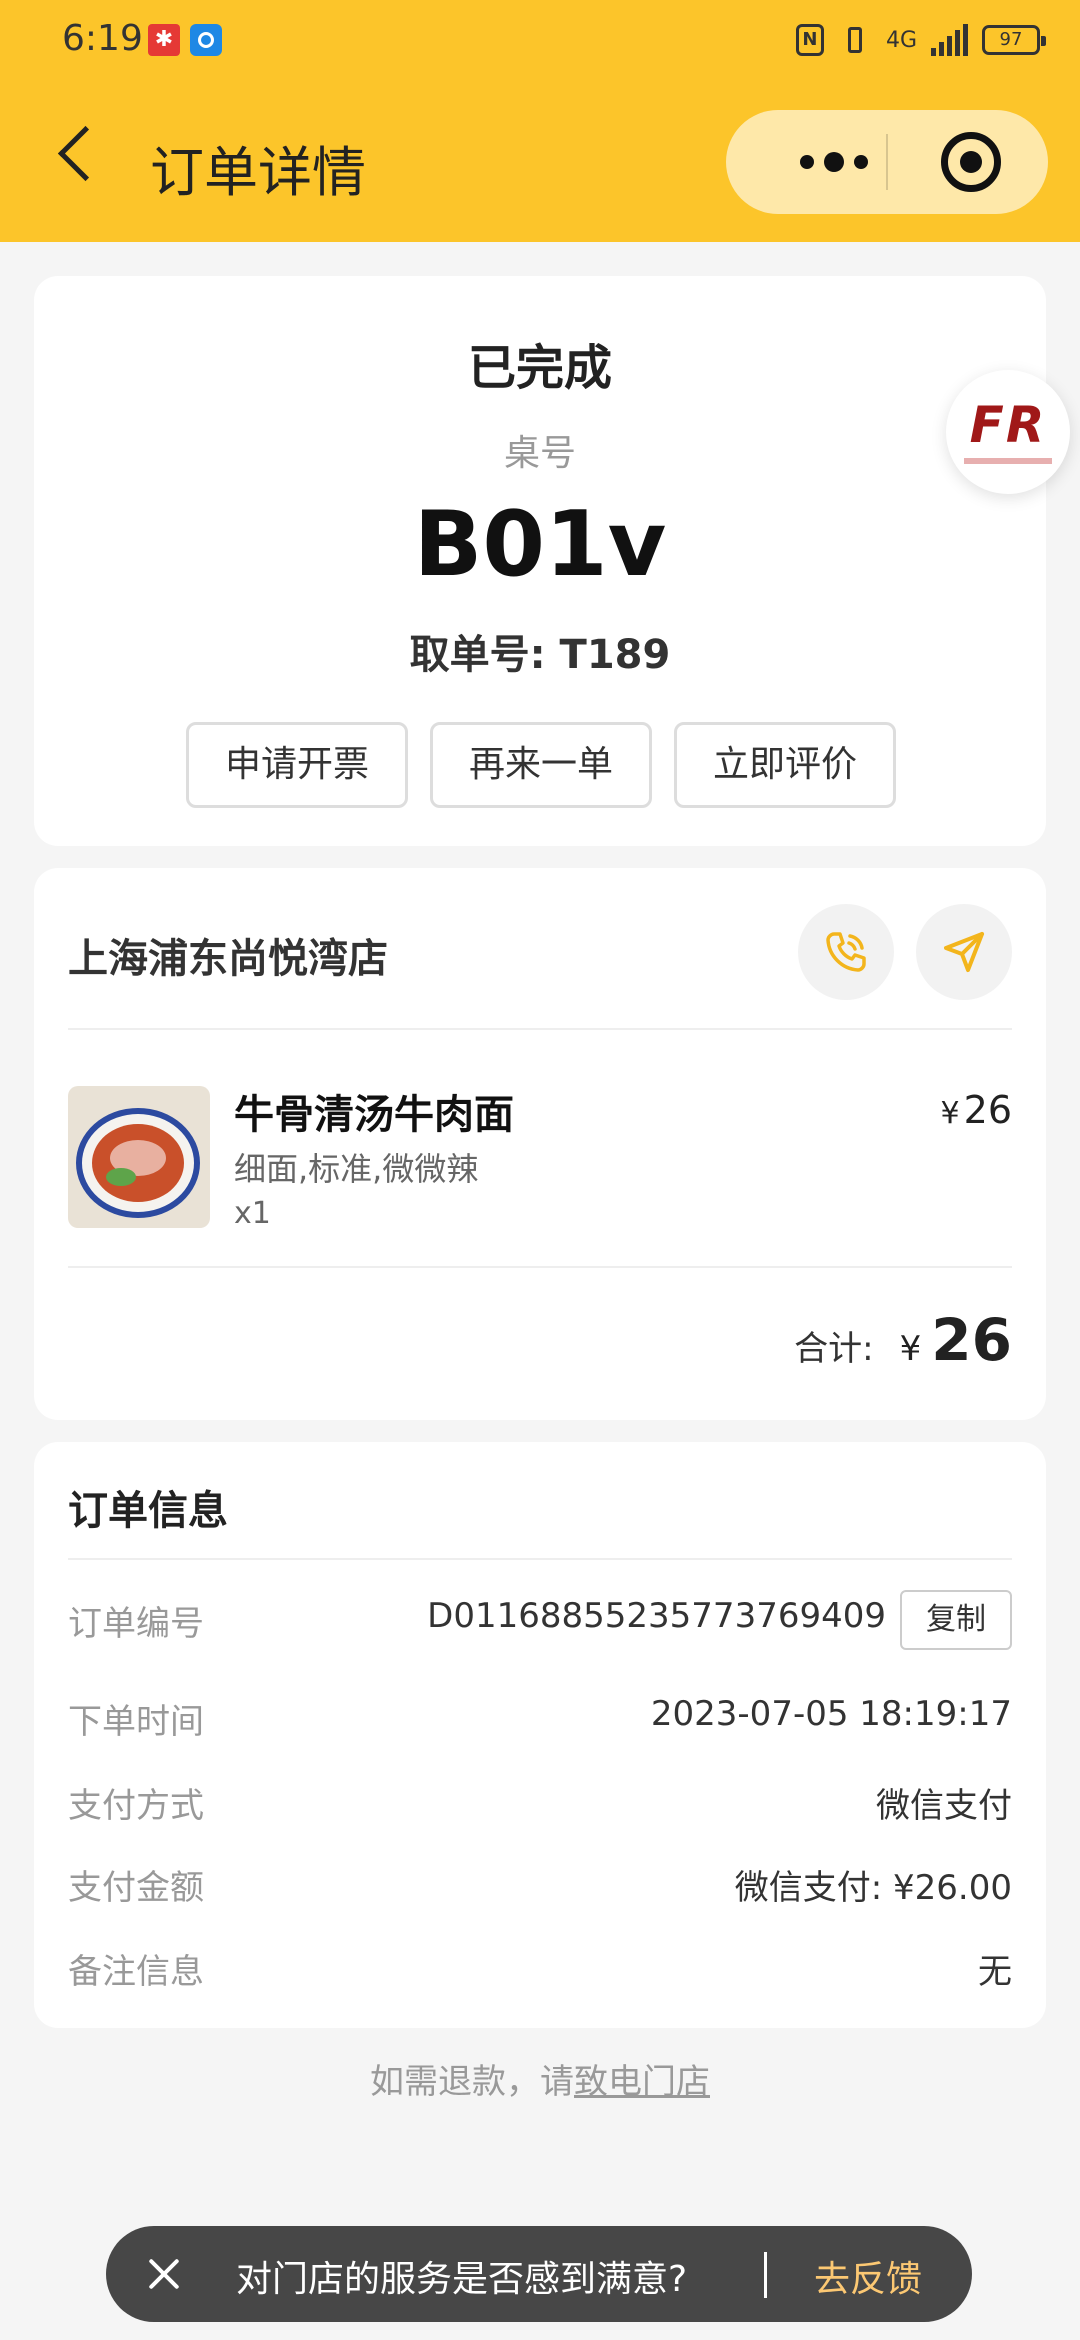  I want to click on dish-price: ¥26, so click(976, 1110).